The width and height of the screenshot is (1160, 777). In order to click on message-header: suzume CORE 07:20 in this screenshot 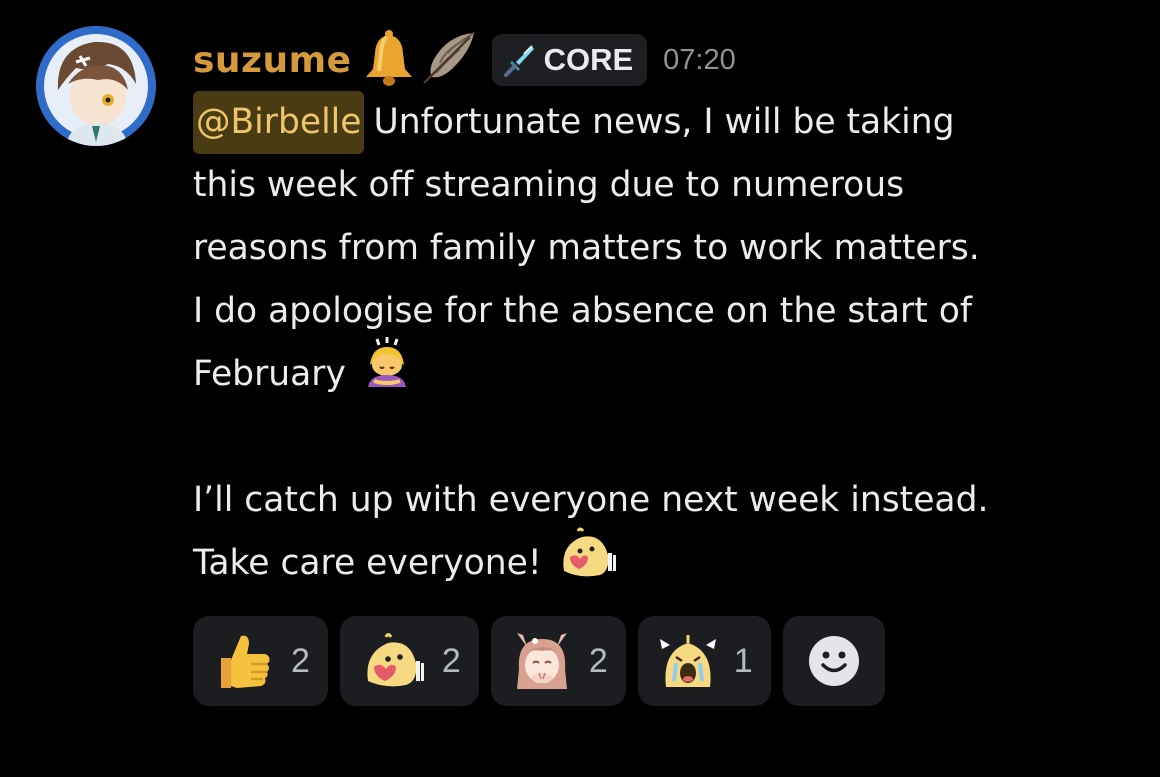, I will do `click(668, 60)`.